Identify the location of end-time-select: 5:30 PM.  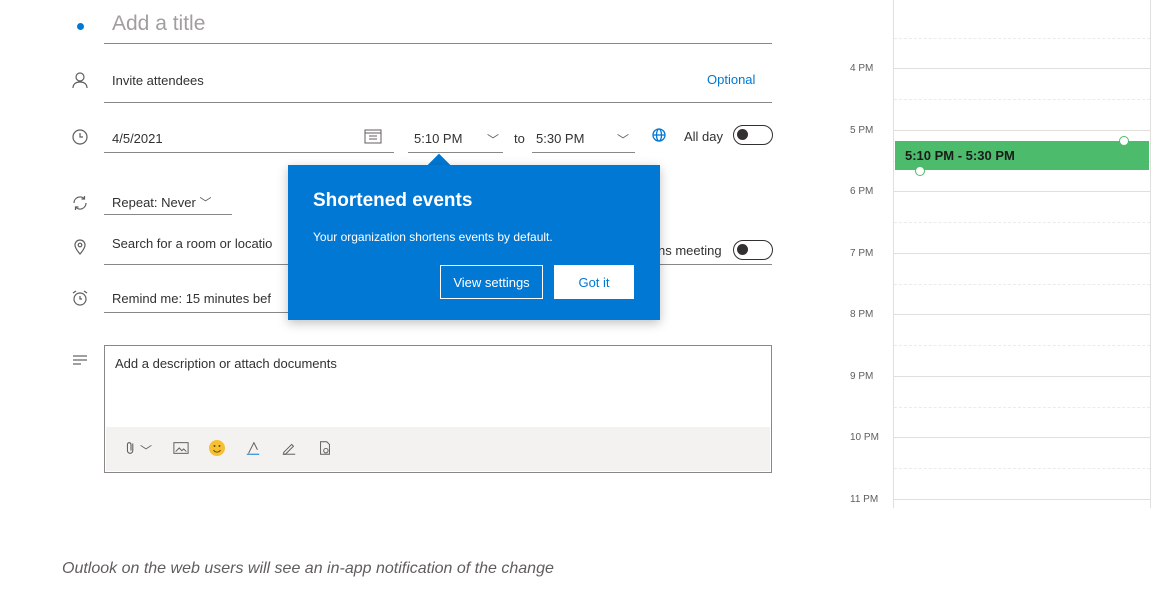
(560, 138).